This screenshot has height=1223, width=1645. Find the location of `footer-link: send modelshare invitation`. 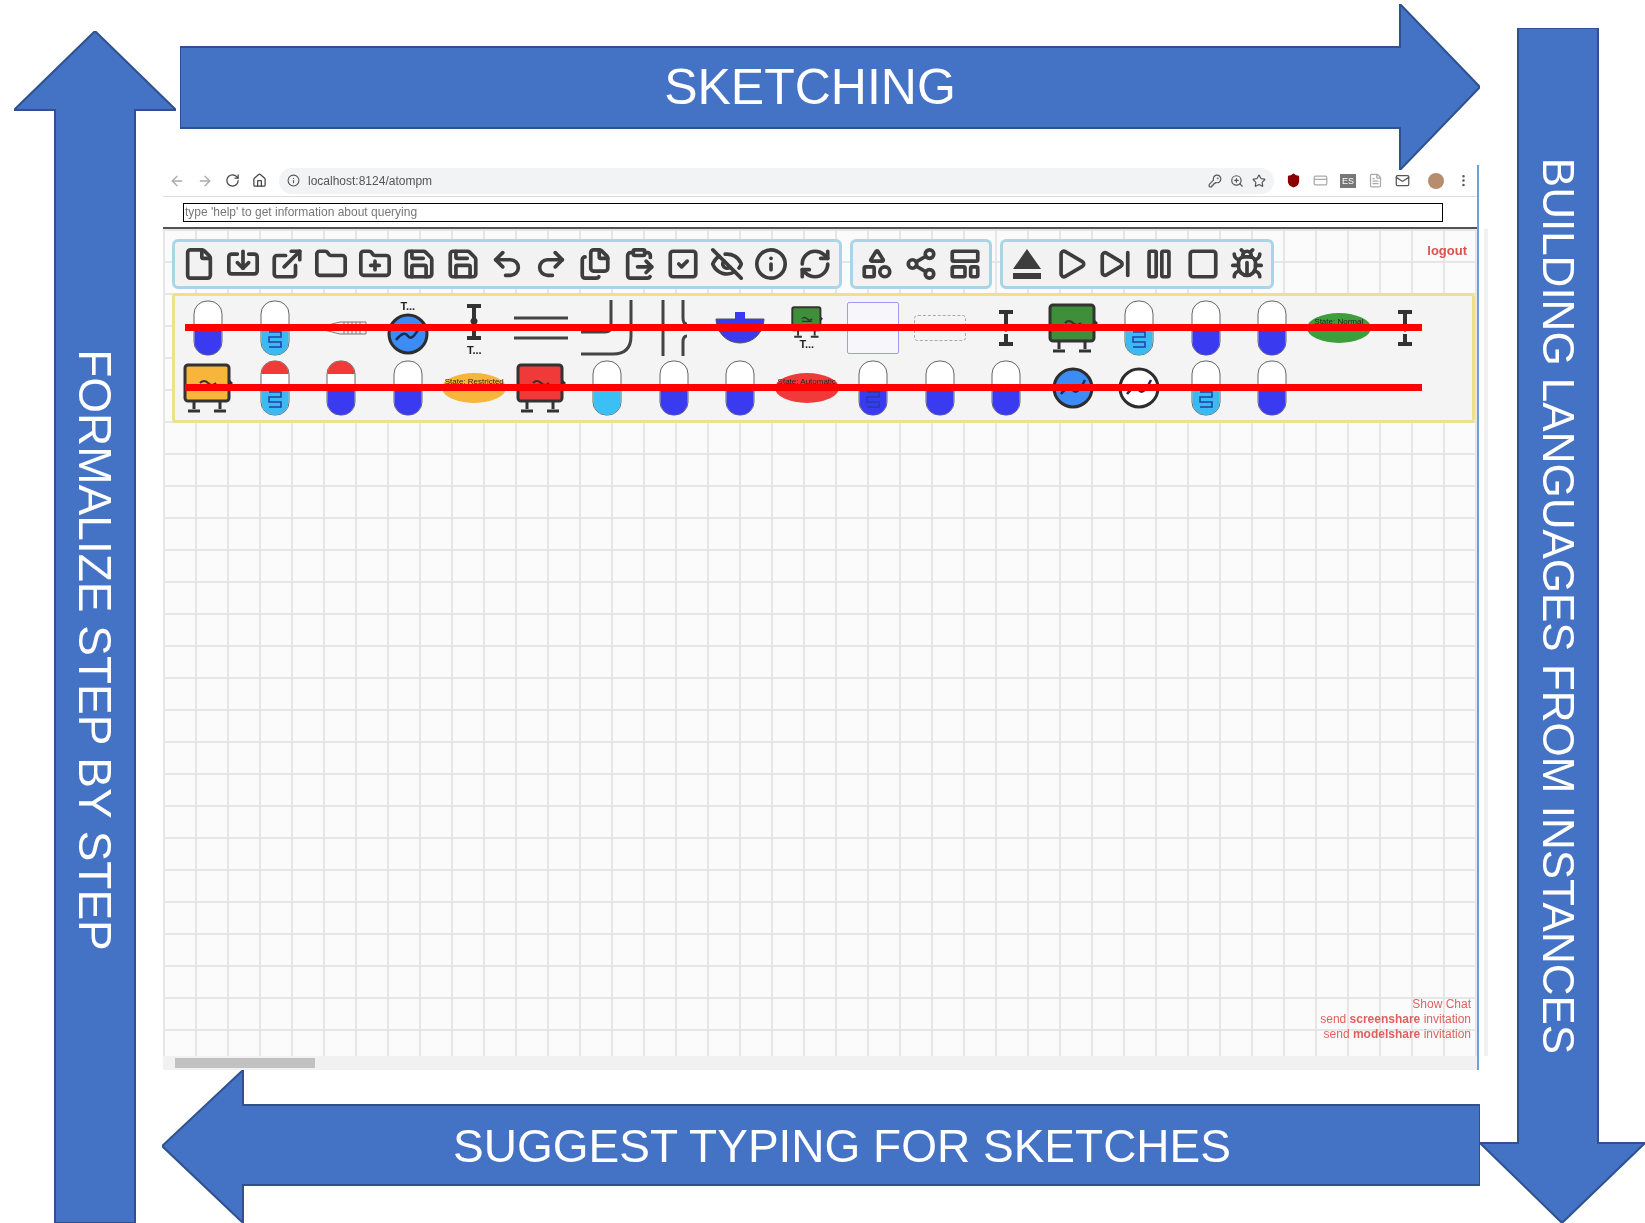

footer-link: send modelshare invitation is located at coordinates (1397, 1034).